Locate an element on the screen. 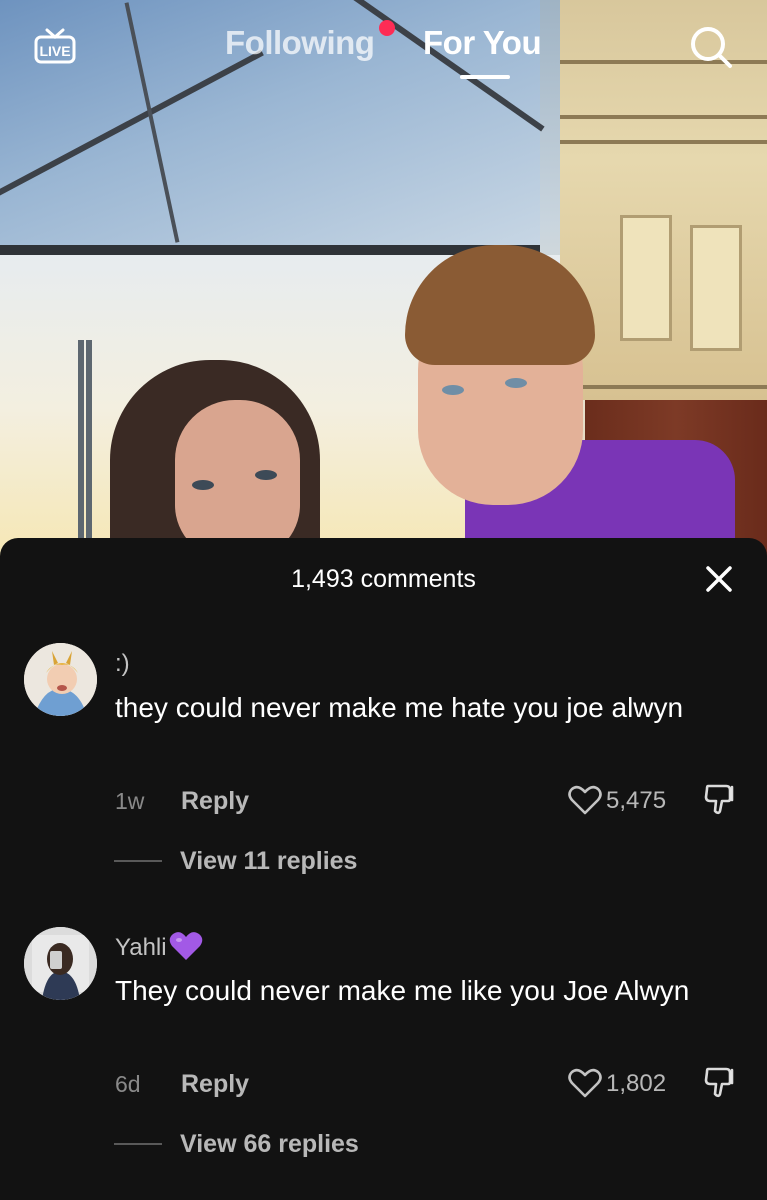  comments-count-title: 1,493 comments is located at coordinates (383, 579).